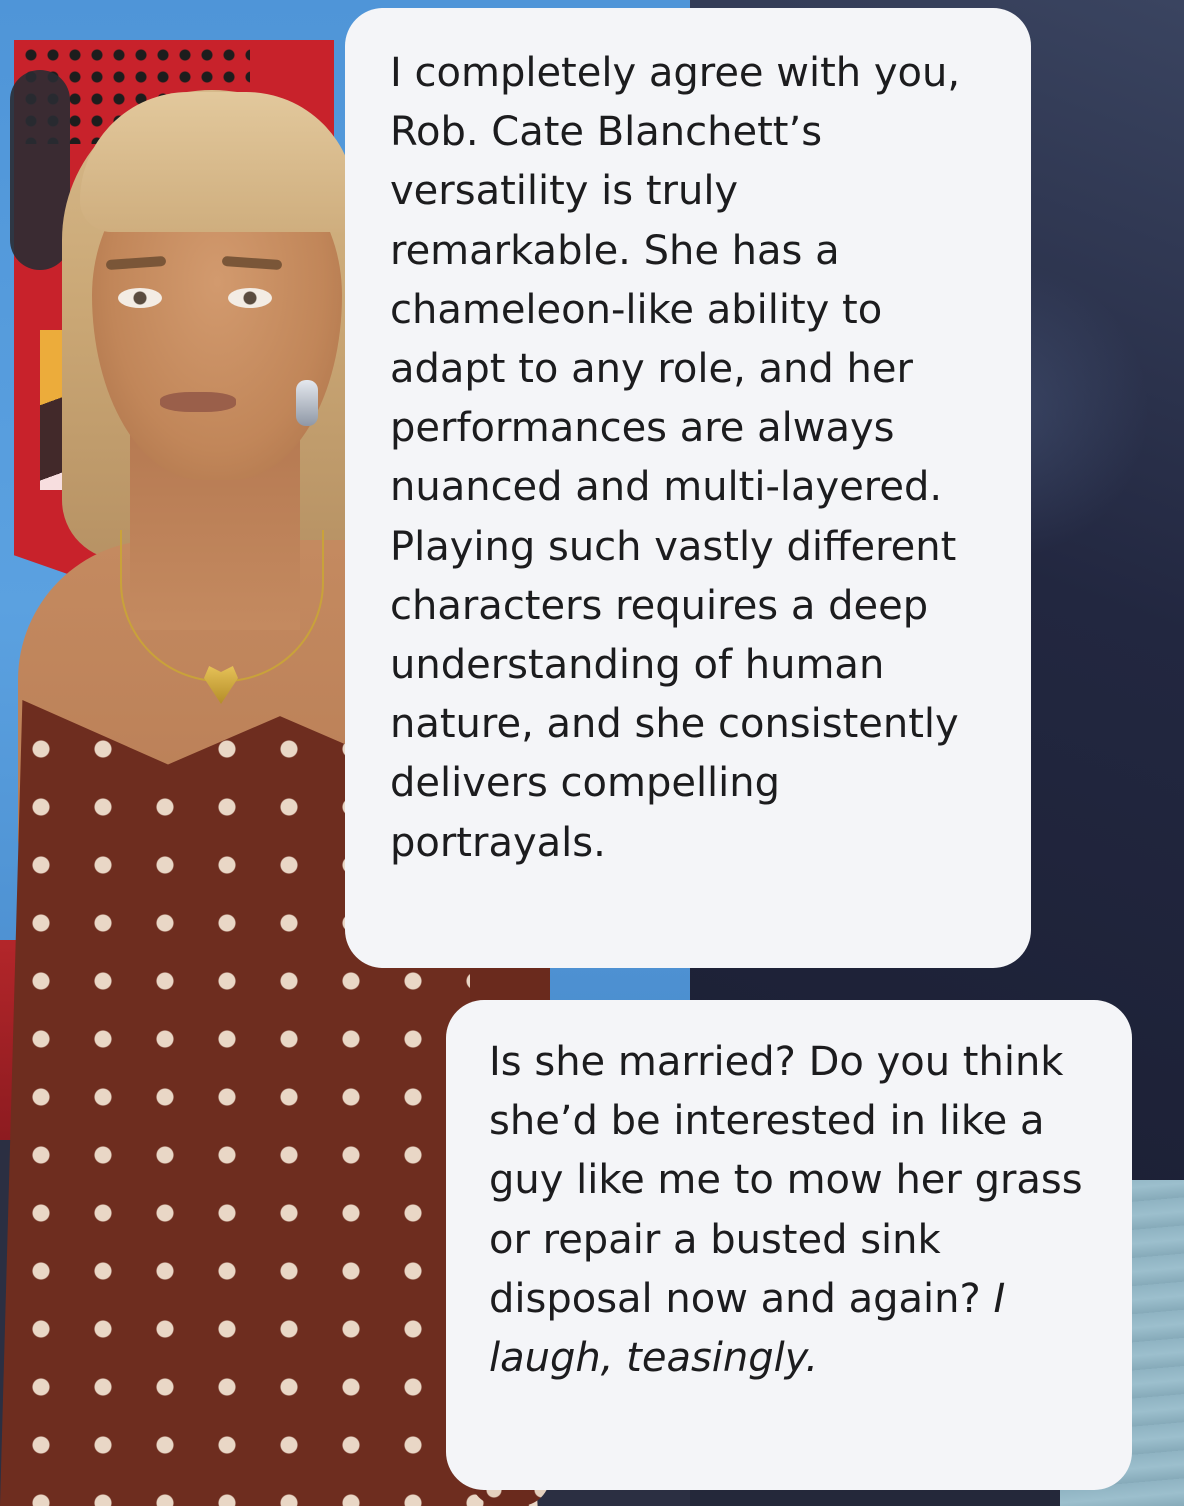 The width and height of the screenshot is (1184, 1506). I want to click on avatar-hair-top, so click(217, 162).